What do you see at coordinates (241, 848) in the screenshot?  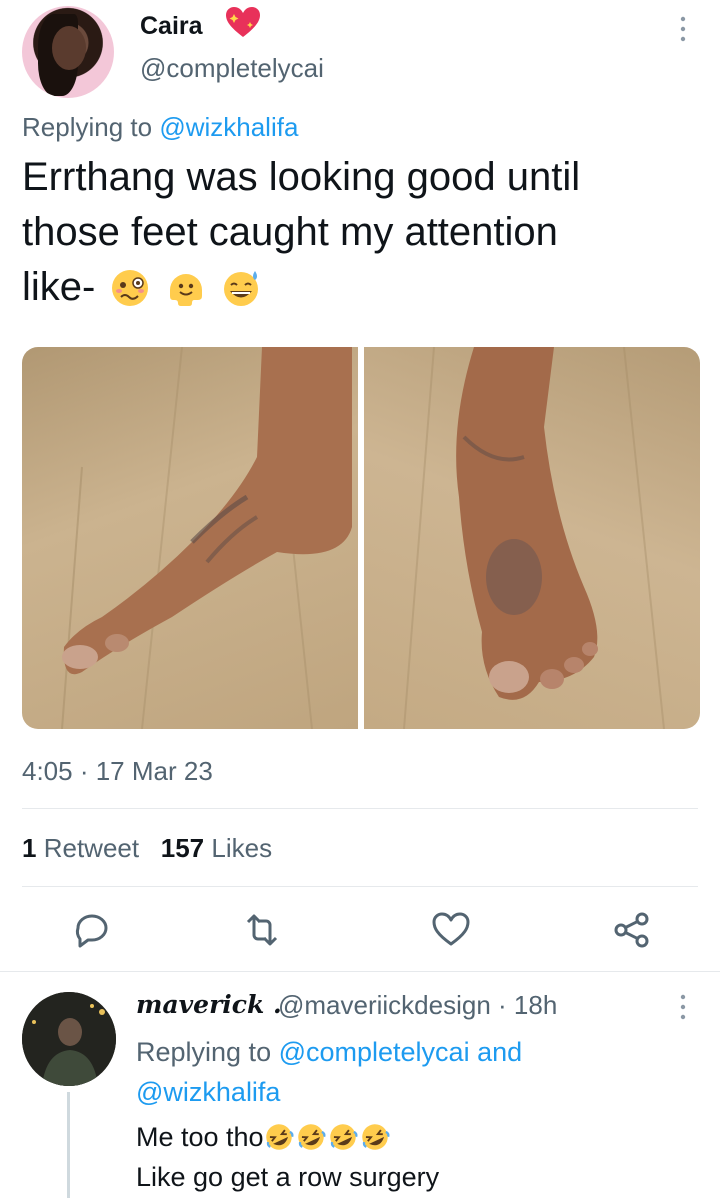 I see `like-label: Likes` at bounding box center [241, 848].